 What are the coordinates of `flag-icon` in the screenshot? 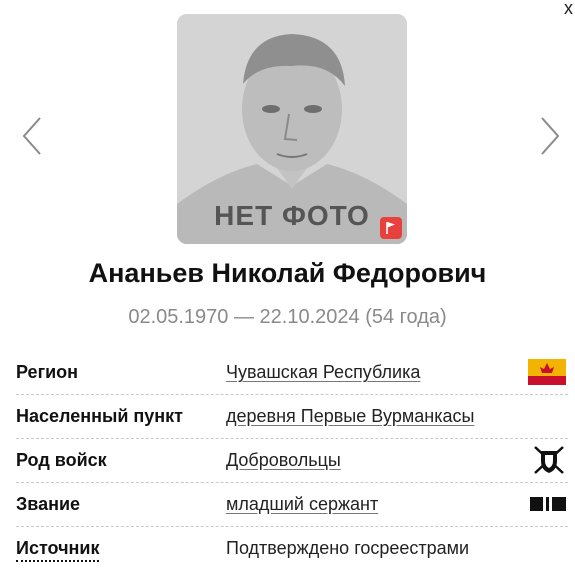 It's located at (391, 228).